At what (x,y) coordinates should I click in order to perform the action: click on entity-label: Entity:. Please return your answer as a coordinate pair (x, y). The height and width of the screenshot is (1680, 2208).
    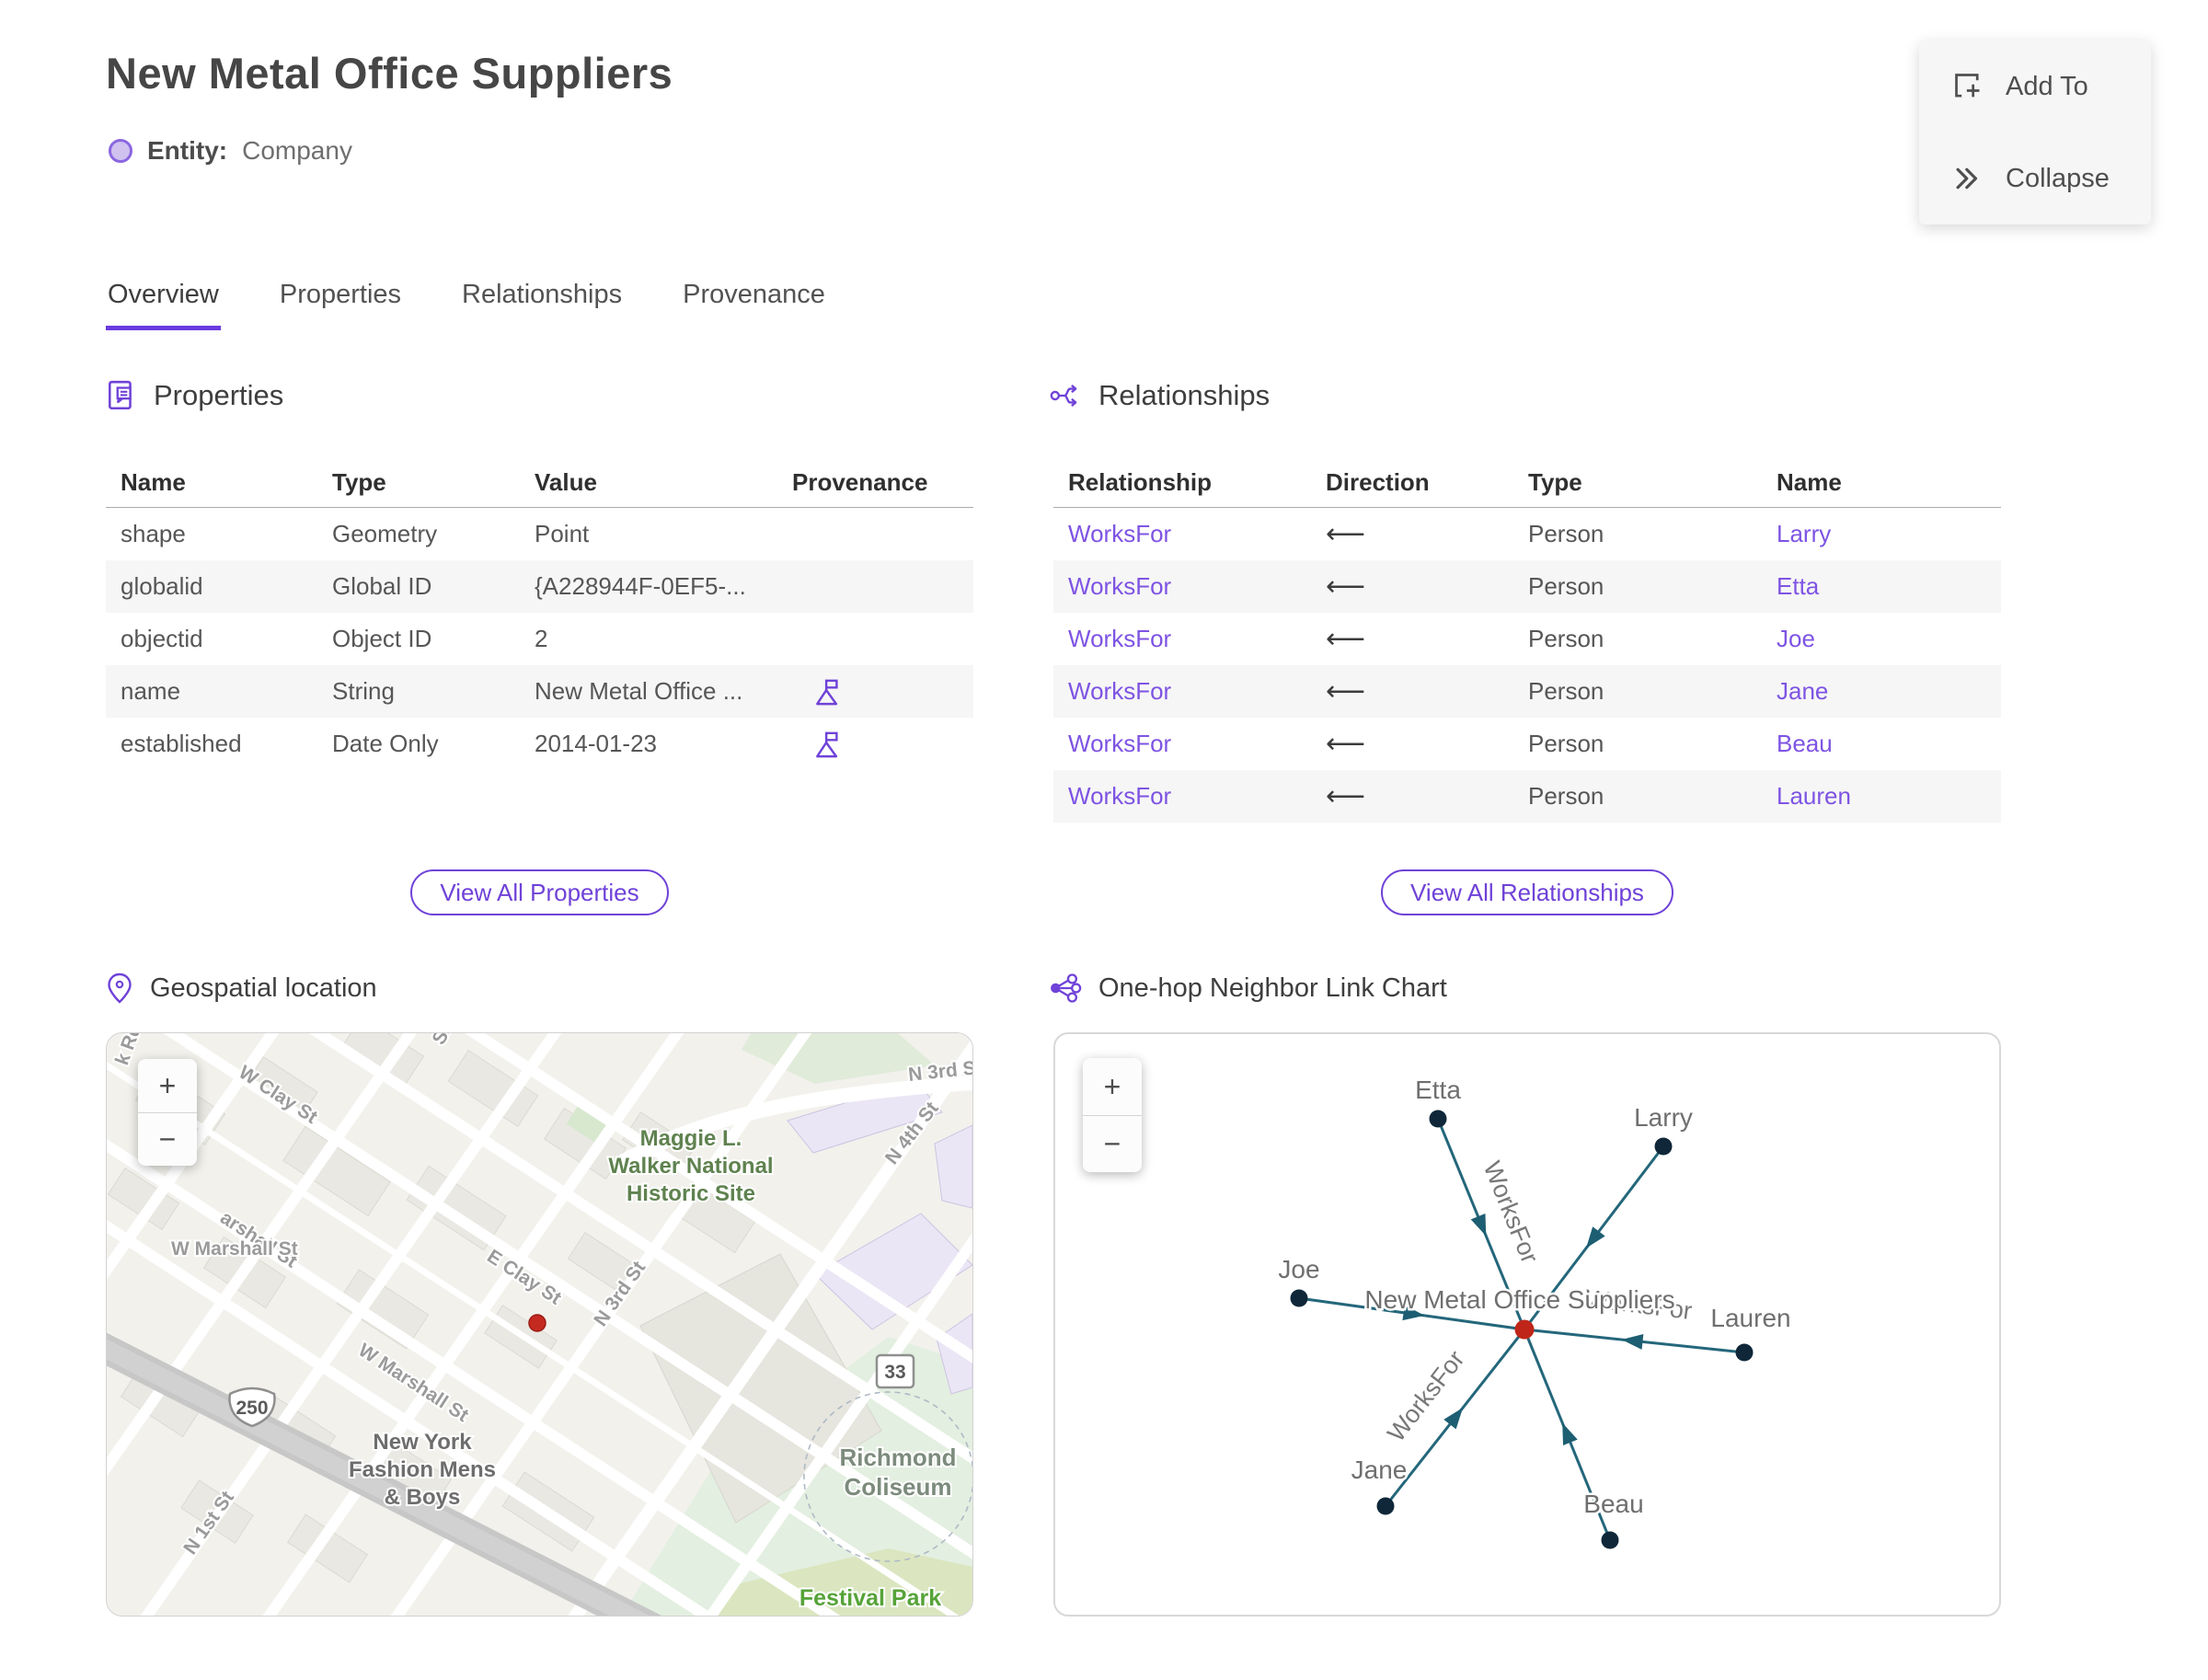
    Looking at the image, I should click on (187, 150).